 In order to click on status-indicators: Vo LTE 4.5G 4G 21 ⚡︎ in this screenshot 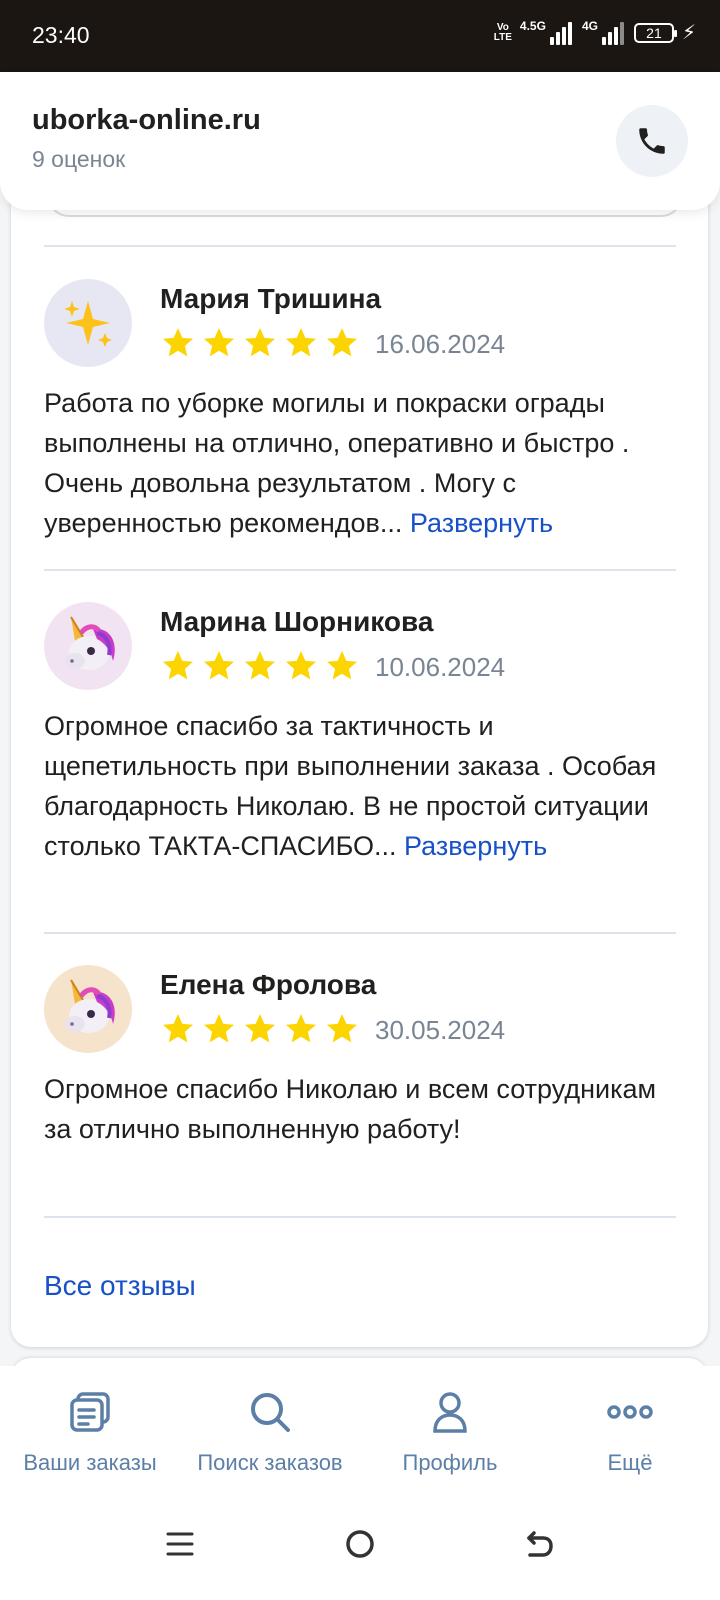, I will do `click(595, 32)`.